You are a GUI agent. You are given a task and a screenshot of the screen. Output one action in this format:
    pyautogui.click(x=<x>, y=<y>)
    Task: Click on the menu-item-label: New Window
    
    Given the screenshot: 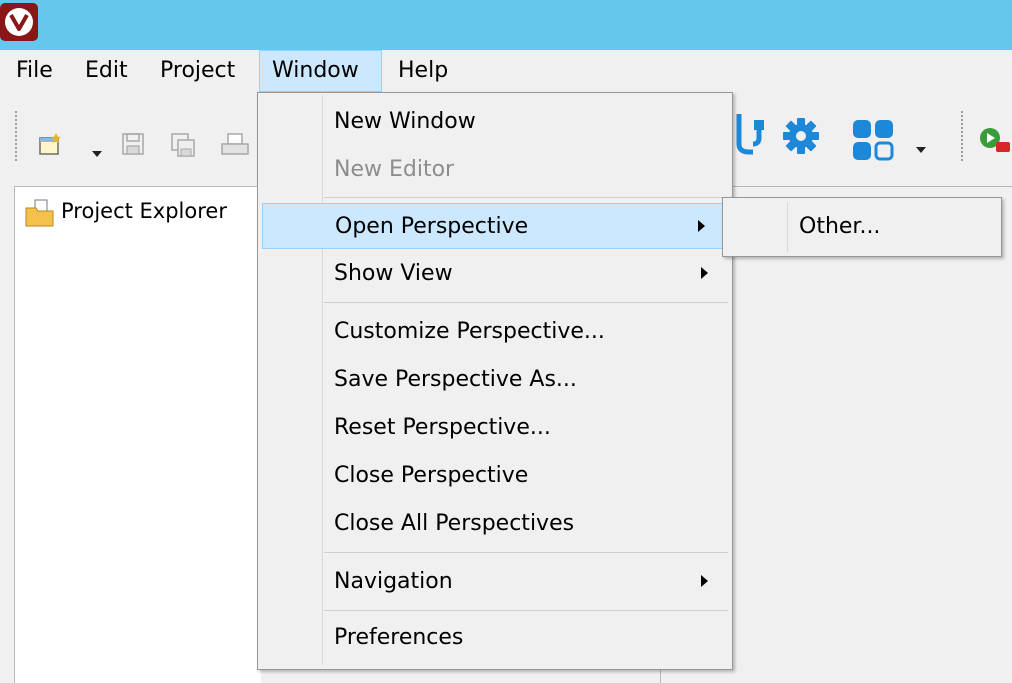 What is the action you would take?
    pyautogui.click(x=405, y=121)
    